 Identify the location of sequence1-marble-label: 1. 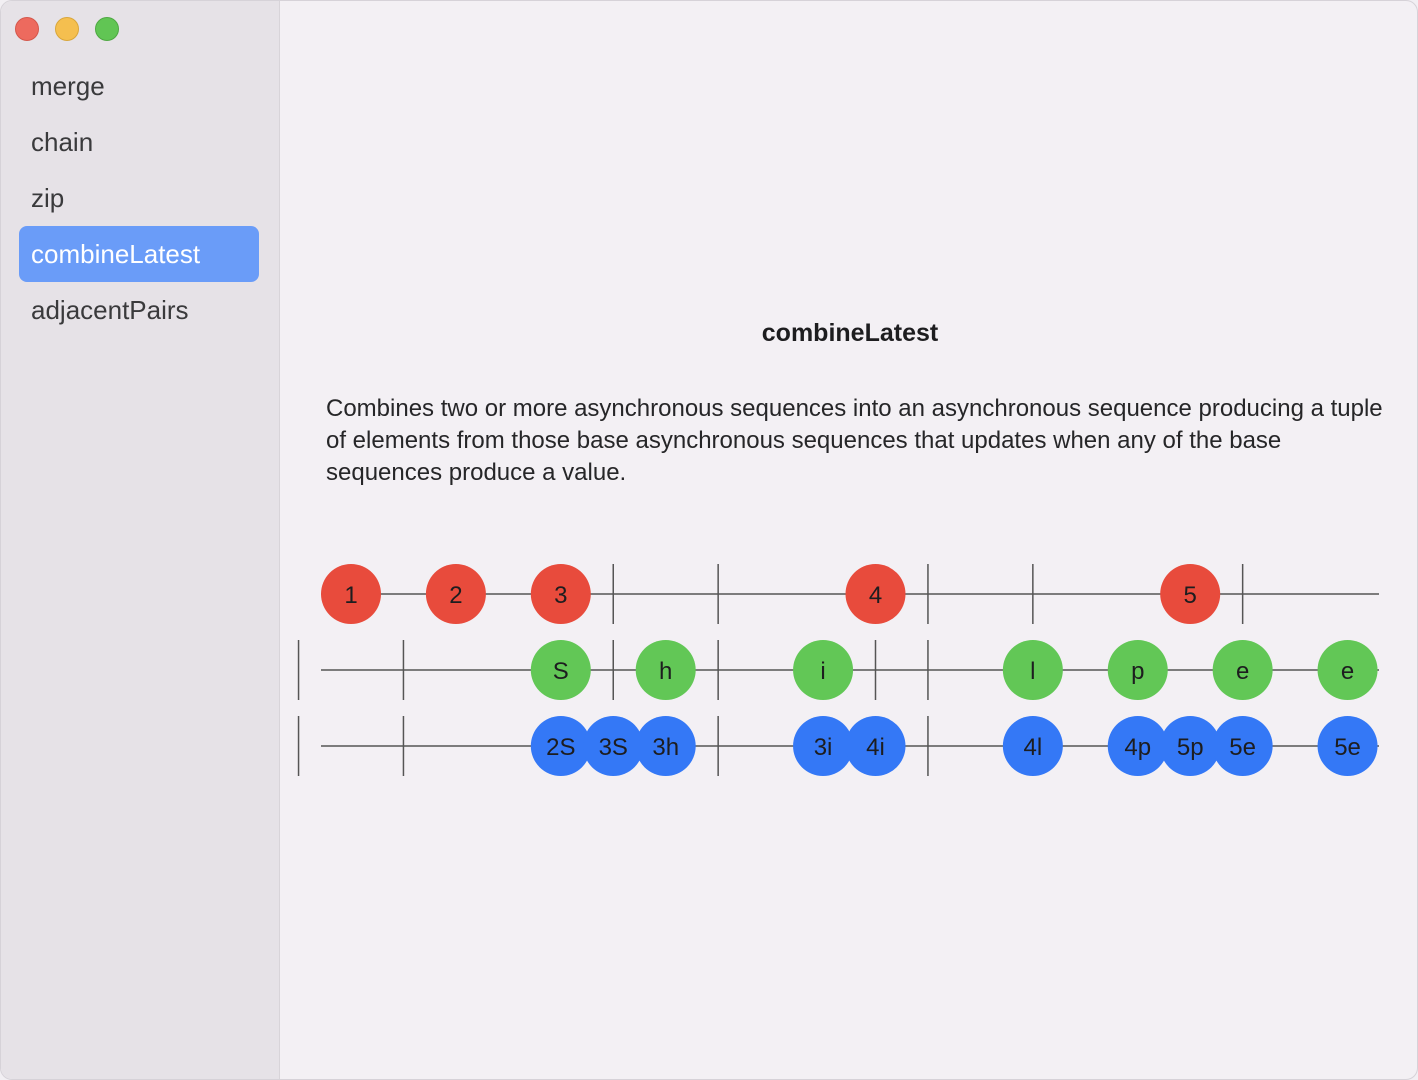
(350, 595).